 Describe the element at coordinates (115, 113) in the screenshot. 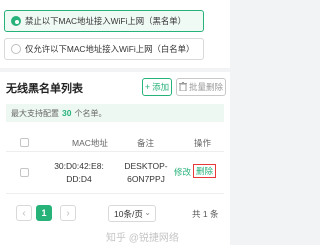

I see `capacity-notice: 最大支持配置 30 个名单。` at that location.